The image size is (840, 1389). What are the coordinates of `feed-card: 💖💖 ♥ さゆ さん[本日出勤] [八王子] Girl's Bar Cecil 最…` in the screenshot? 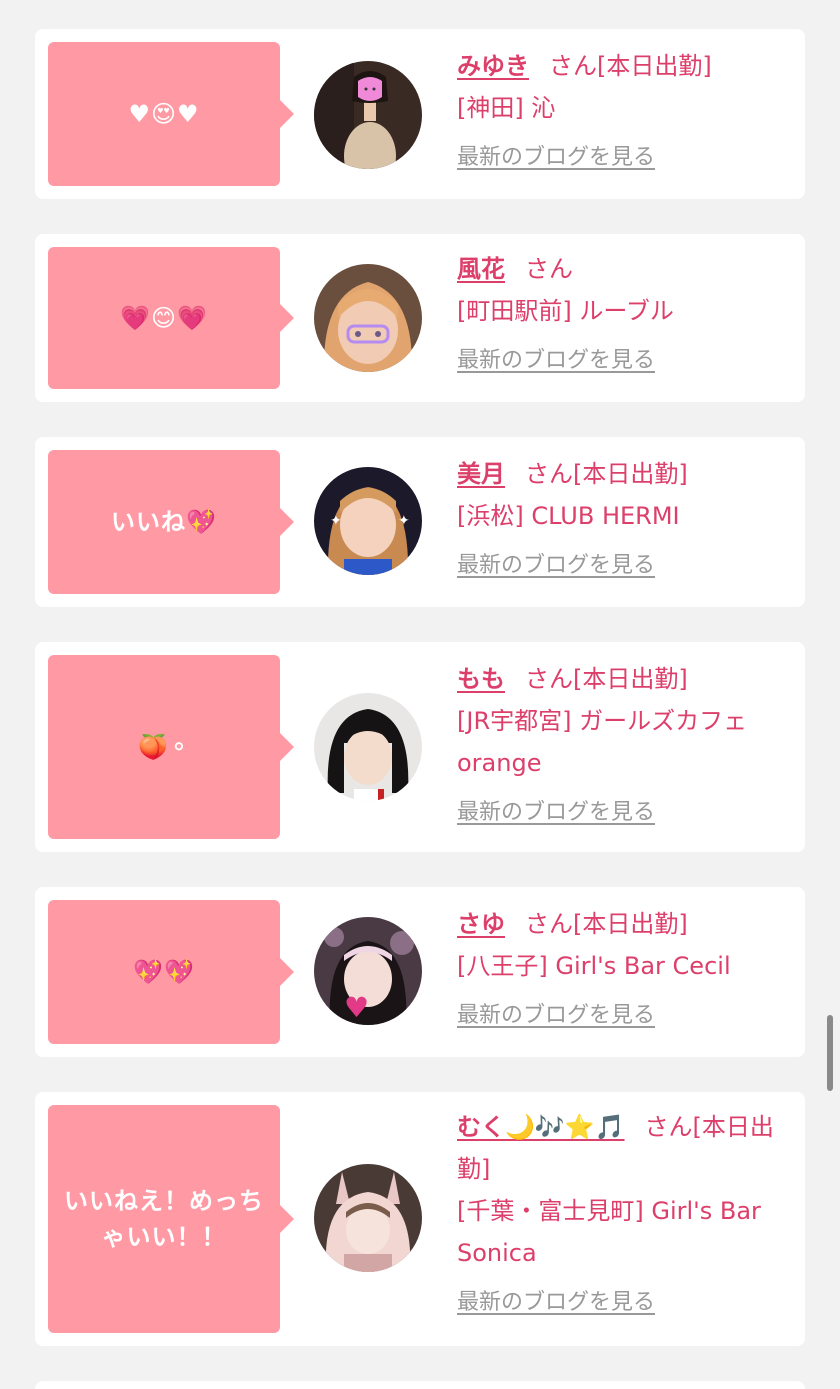 It's located at (420, 972).